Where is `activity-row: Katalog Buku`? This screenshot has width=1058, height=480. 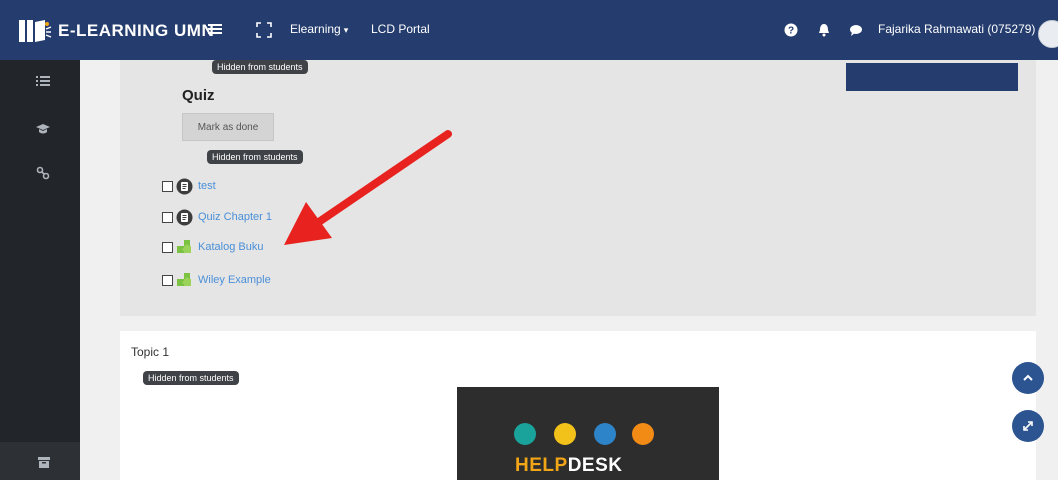
activity-row: Katalog Buku is located at coordinates (212, 247).